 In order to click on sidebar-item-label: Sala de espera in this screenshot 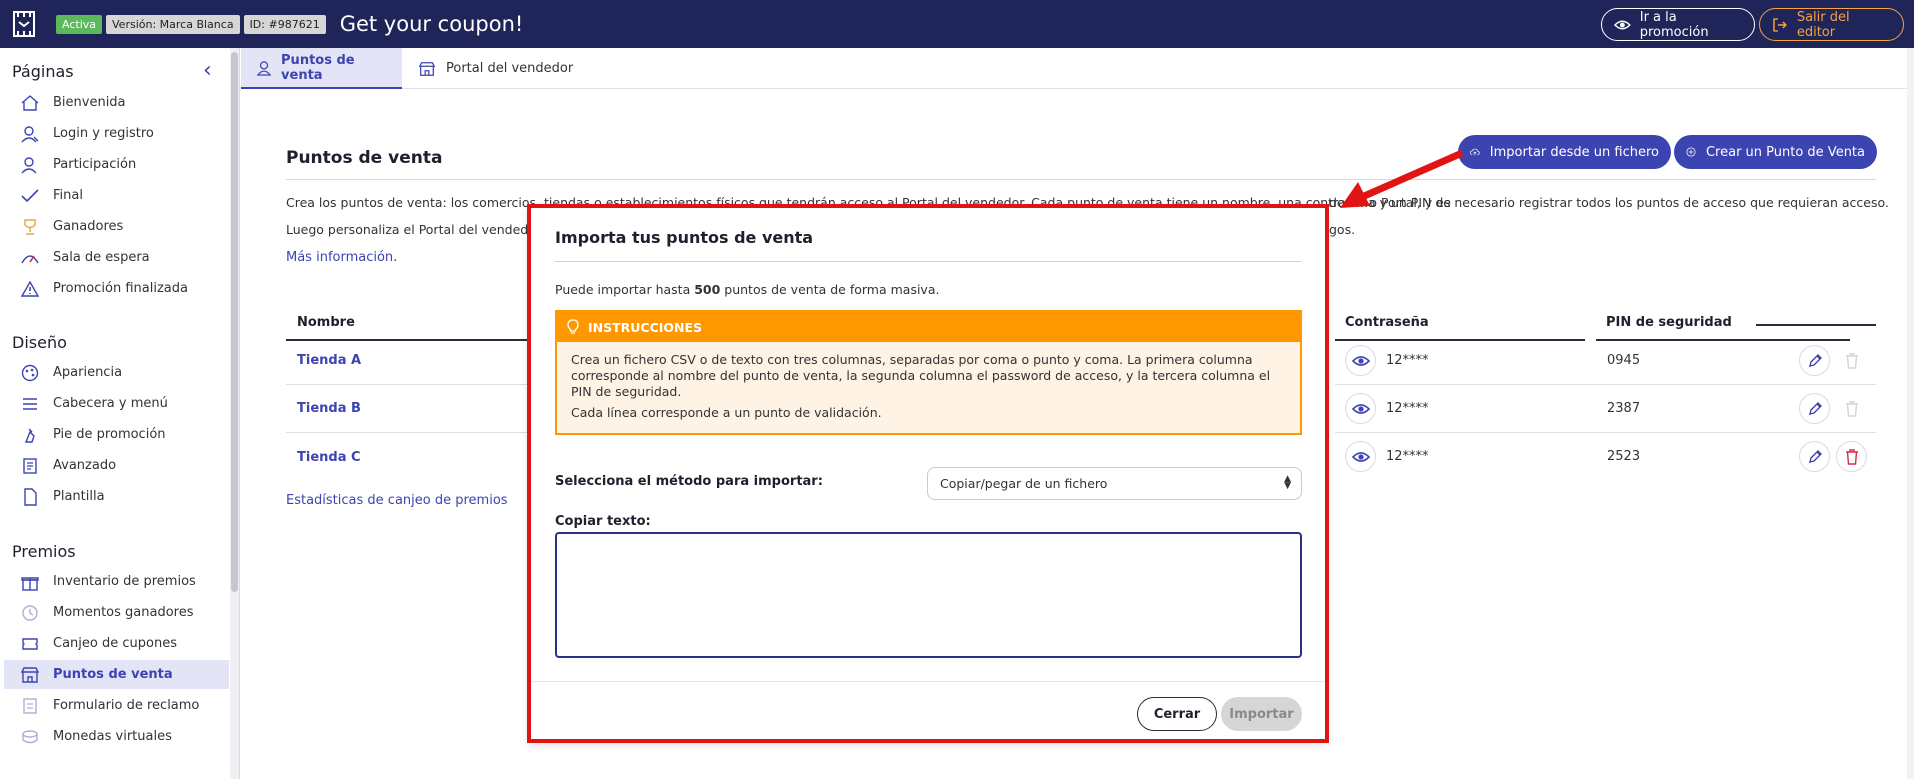, I will do `click(101, 257)`.